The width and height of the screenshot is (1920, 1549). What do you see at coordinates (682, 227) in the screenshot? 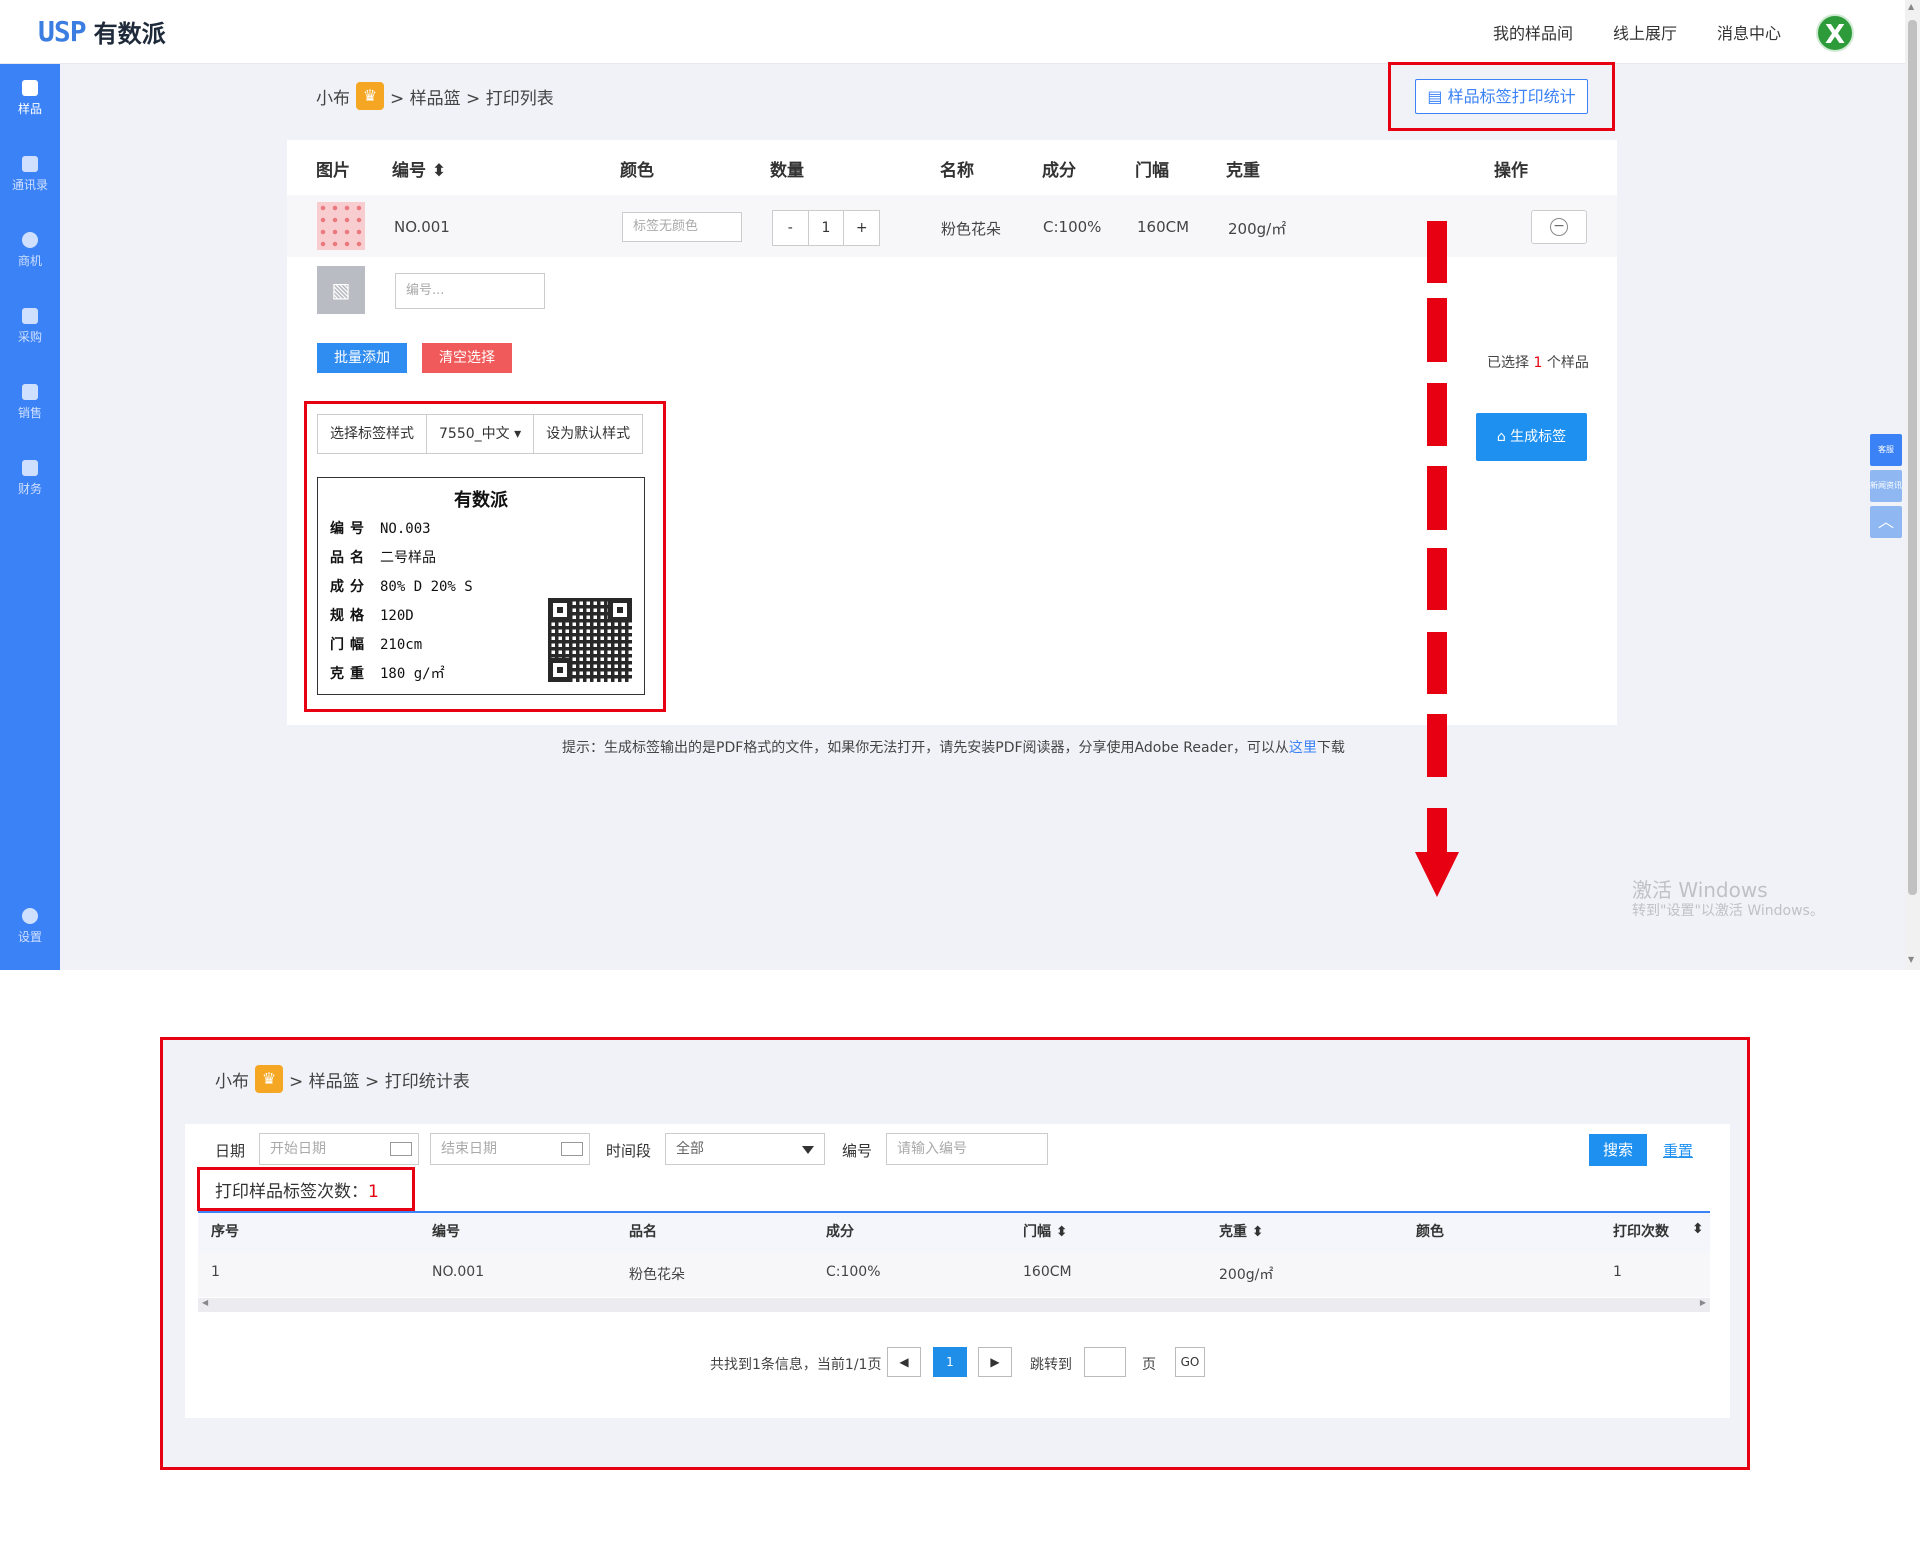
I see `color-field: 标签无颜色` at bounding box center [682, 227].